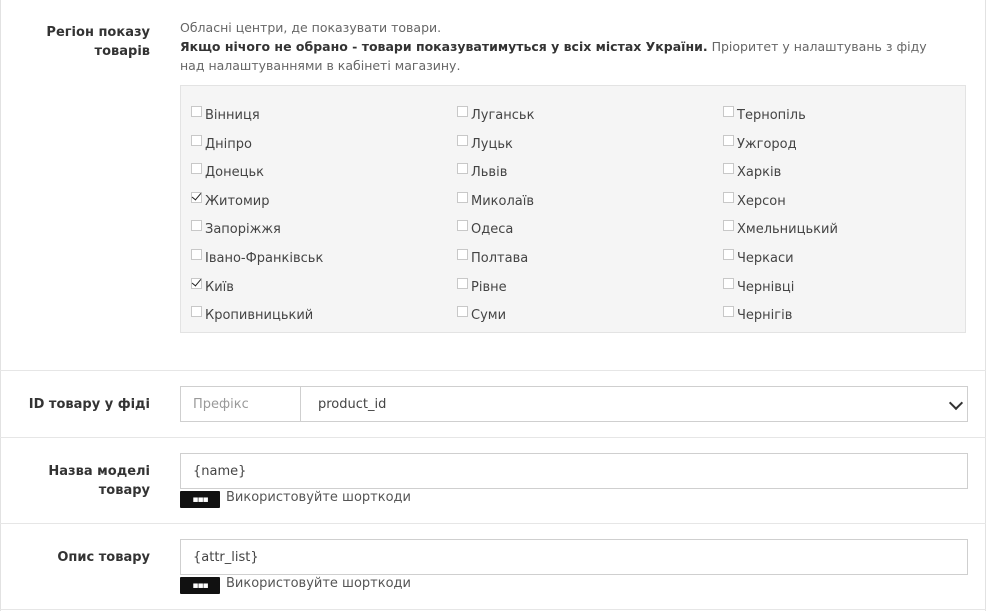 The height and width of the screenshot is (612, 986). What do you see at coordinates (759, 172) in the screenshot?
I see `city-label: Харків` at bounding box center [759, 172].